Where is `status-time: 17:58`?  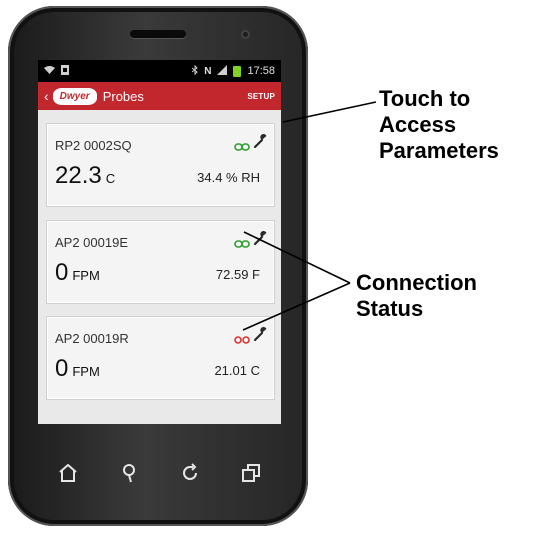
status-time: 17:58 is located at coordinates (261, 71).